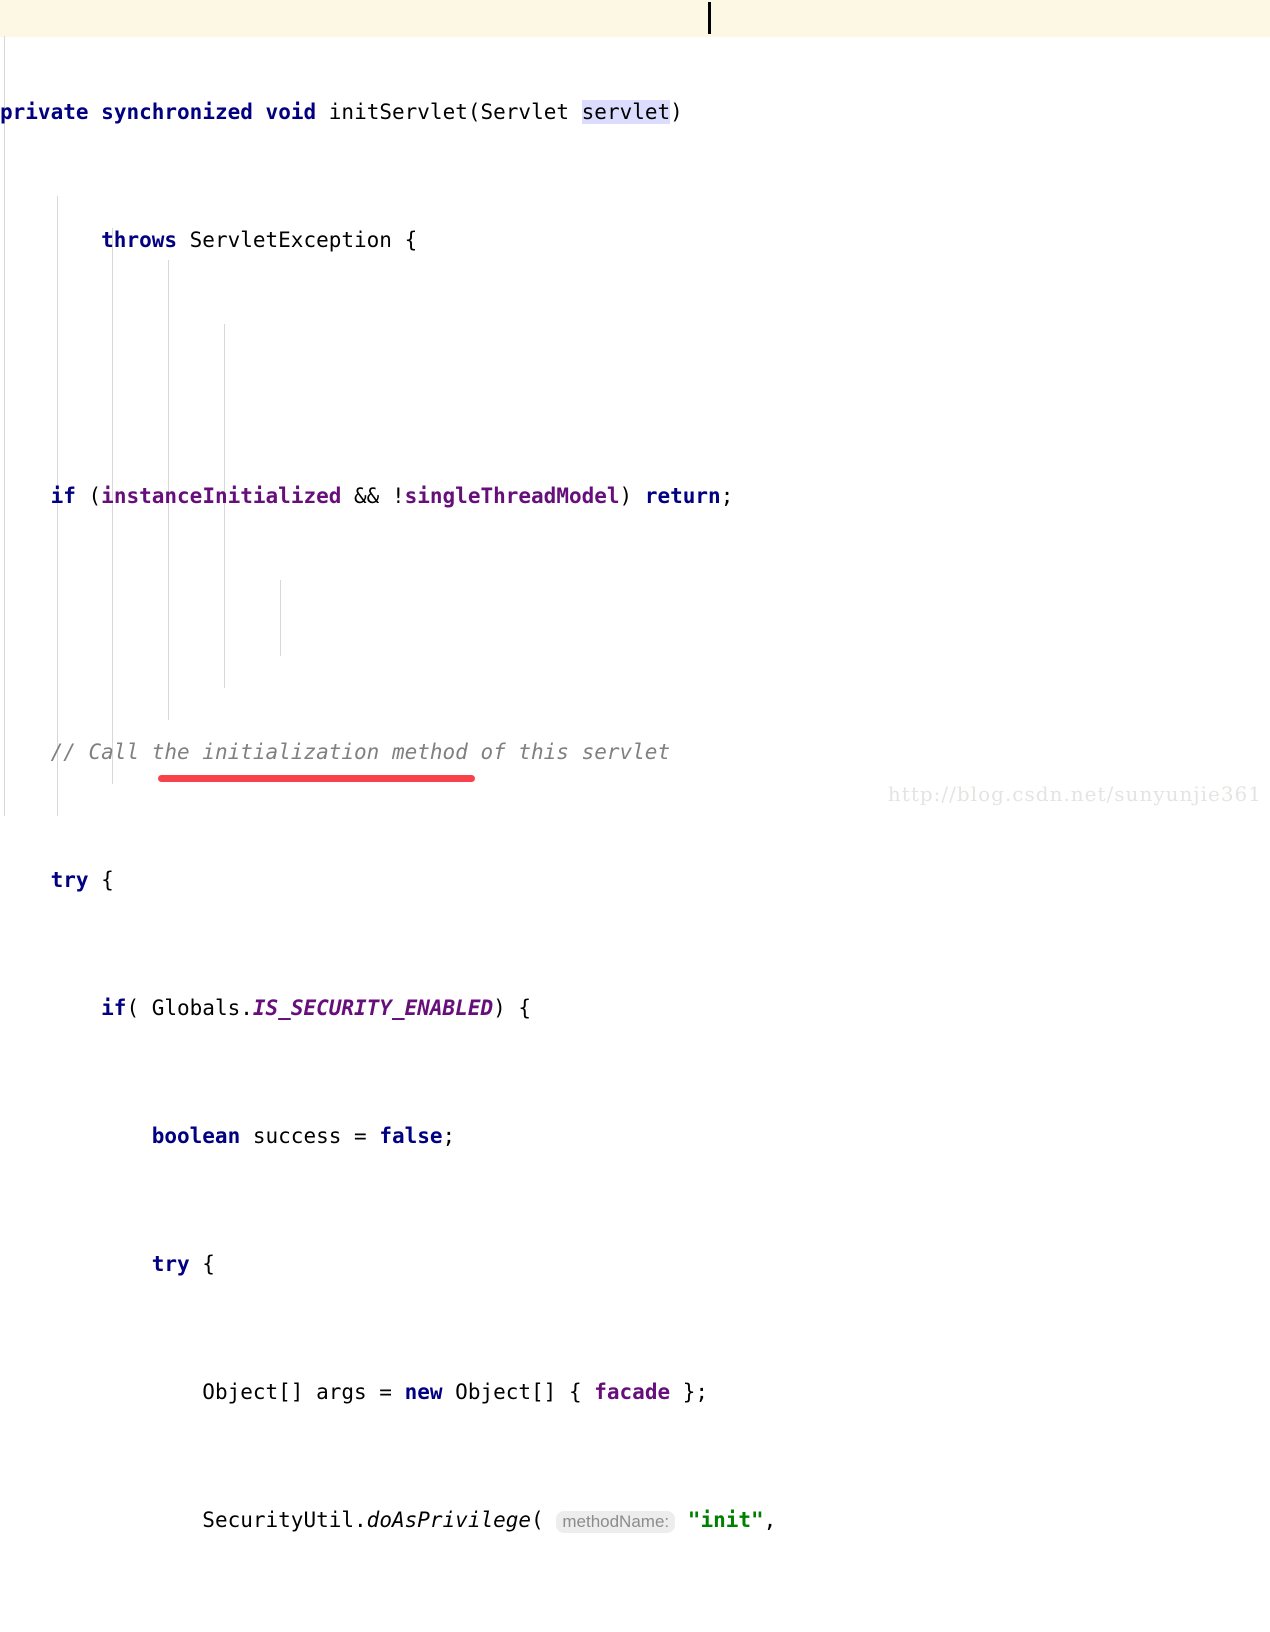 The image size is (1270, 1632). I want to click on code-line-7: try {, so click(635, 880).